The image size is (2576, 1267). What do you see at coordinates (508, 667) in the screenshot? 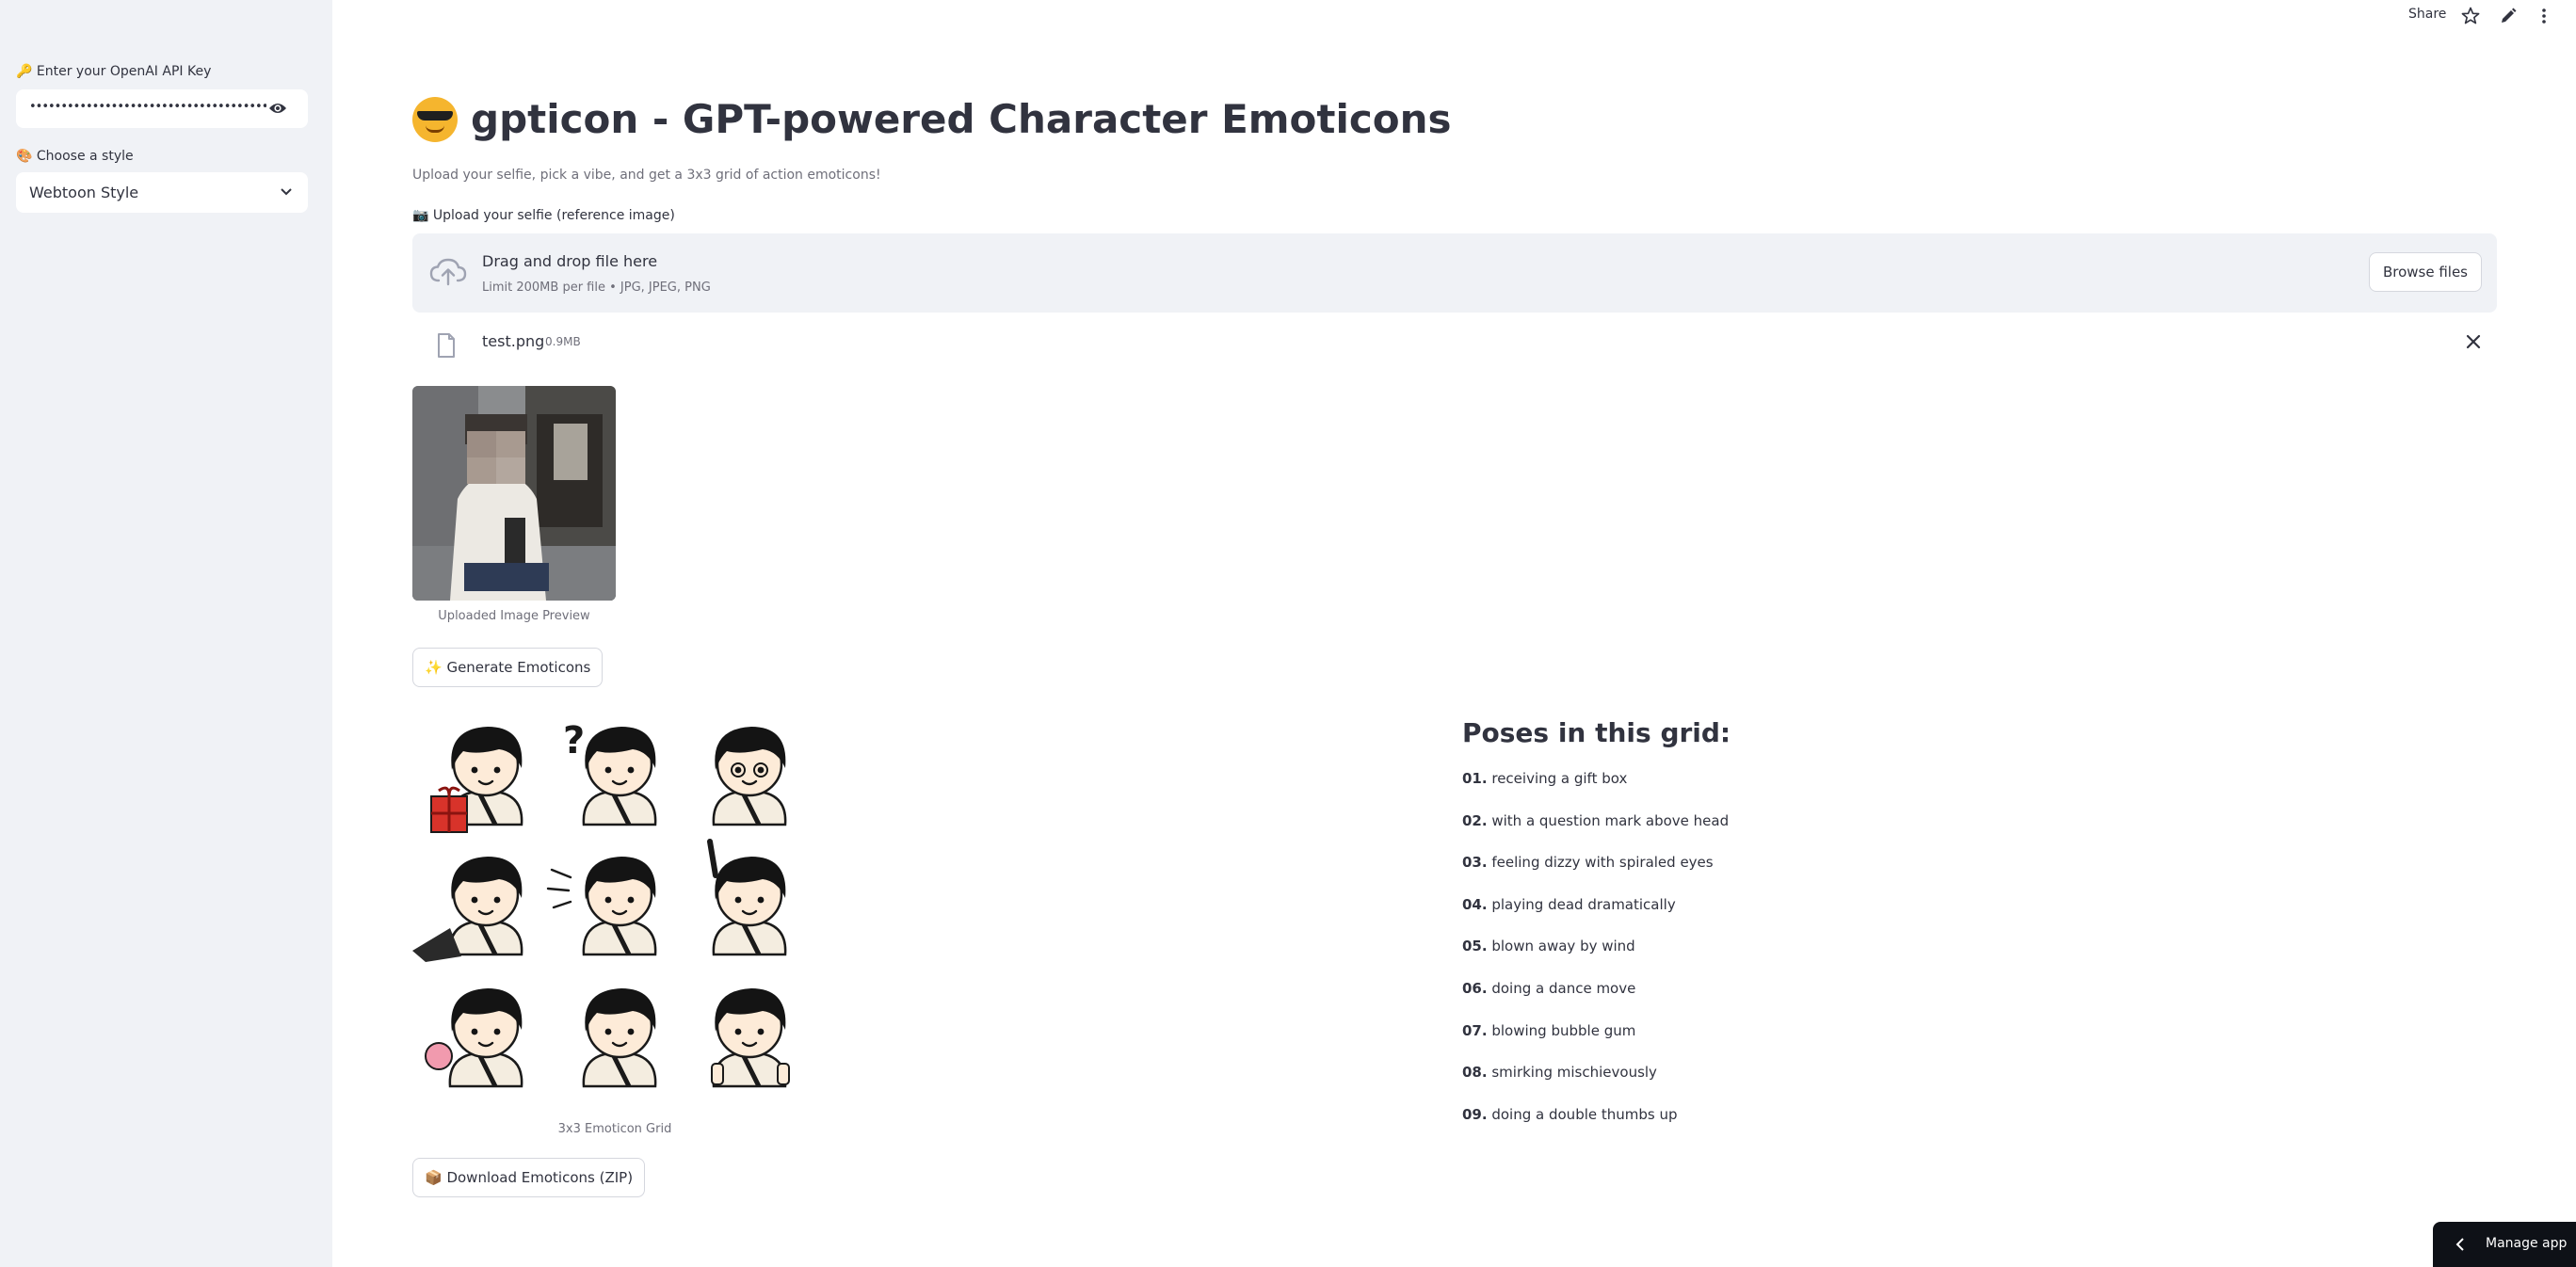
I see `generate-emoticons-button: ✨ Generate Emoticons` at bounding box center [508, 667].